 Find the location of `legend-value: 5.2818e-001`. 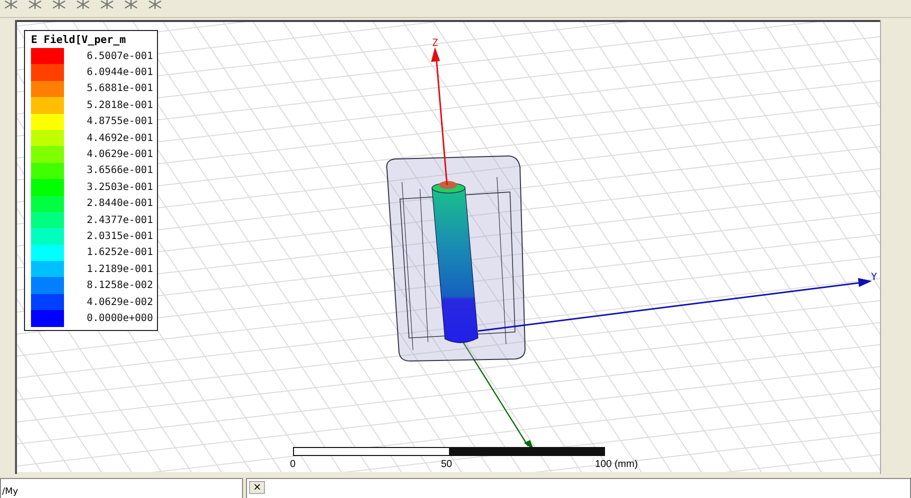

legend-value: 5.2818e-001 is located at coordinates (119, 105).